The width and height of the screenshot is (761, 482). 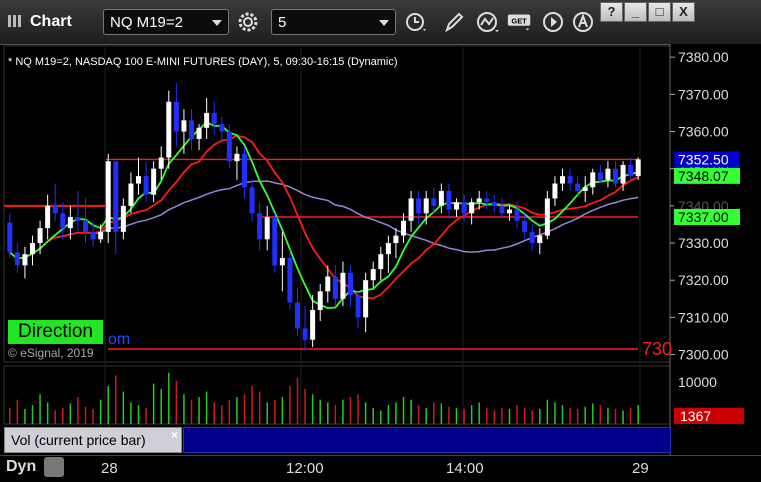 What do you see at coordinates (109, 468) in the screenshot?
I see `x-tick-label: 28` at bounding box center [109, 468].